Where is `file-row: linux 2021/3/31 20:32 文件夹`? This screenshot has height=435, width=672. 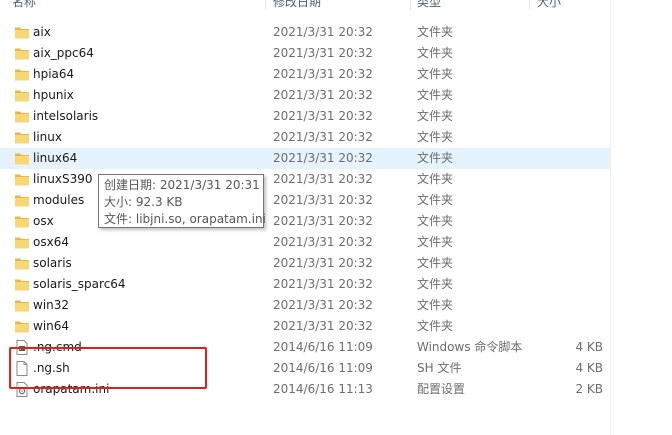 file-row: linux 2021/3/31 20:32 文件夹 is located at coordinates (305, 137).